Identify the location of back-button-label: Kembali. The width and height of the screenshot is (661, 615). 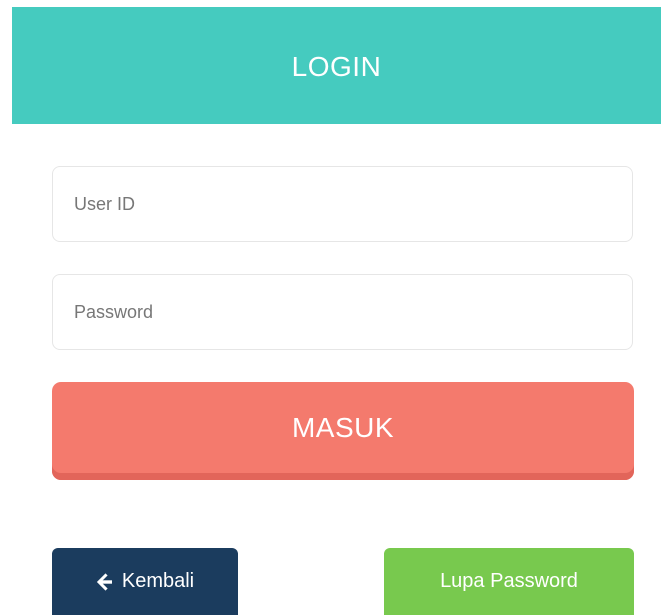
(158, 581).